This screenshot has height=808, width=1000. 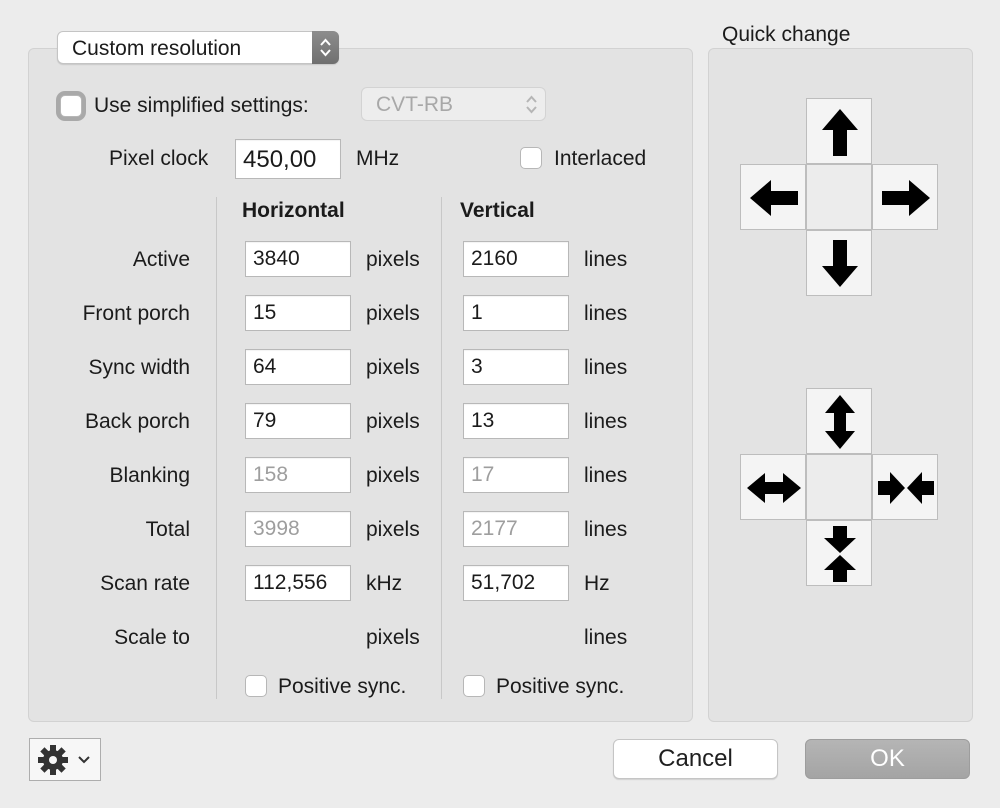 I want to click on simplified-settings-label: Use simplified settings:, so click(x=201, y=105).